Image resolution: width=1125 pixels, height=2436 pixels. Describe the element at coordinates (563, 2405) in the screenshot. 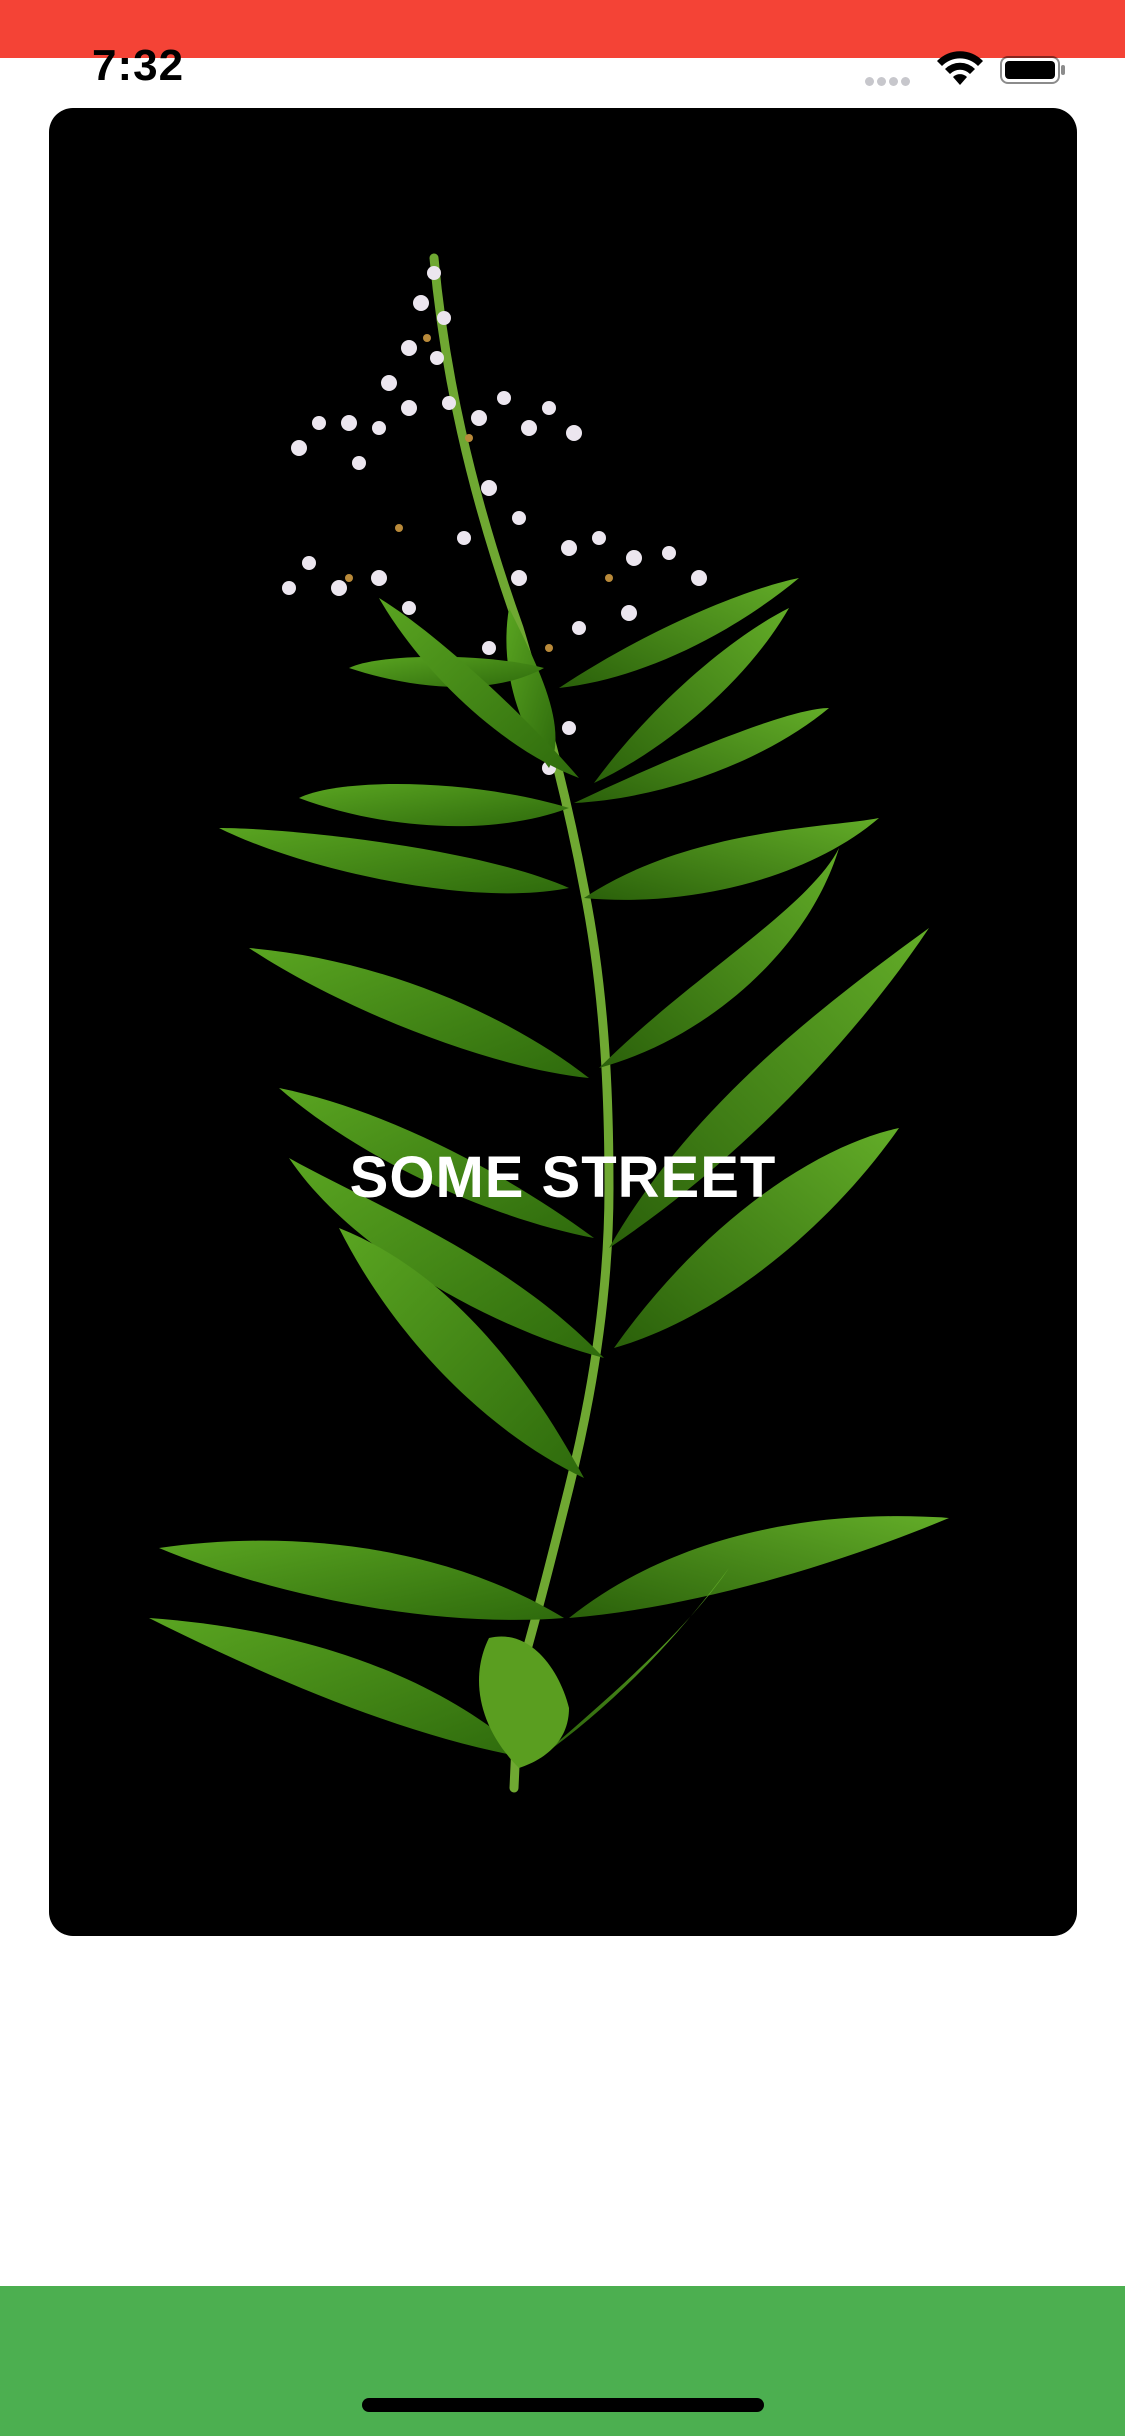

I see `home-indicator` at that location.